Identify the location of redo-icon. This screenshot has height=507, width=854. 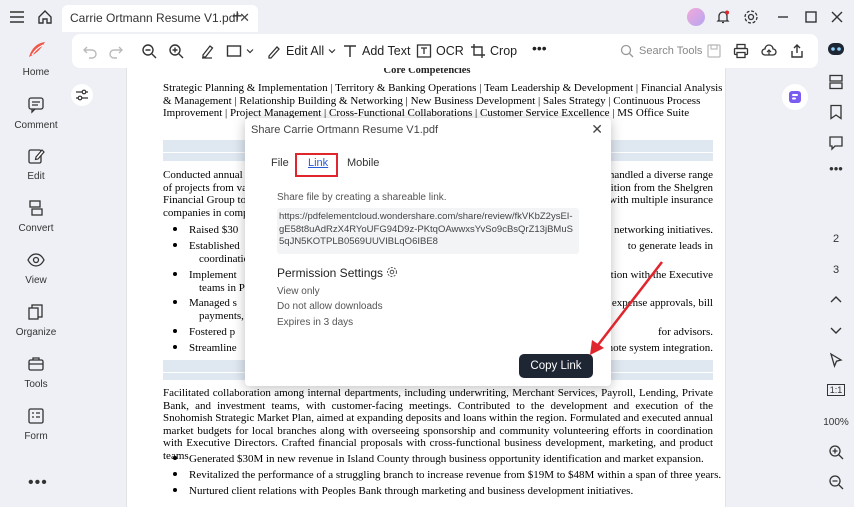
(116, 51).